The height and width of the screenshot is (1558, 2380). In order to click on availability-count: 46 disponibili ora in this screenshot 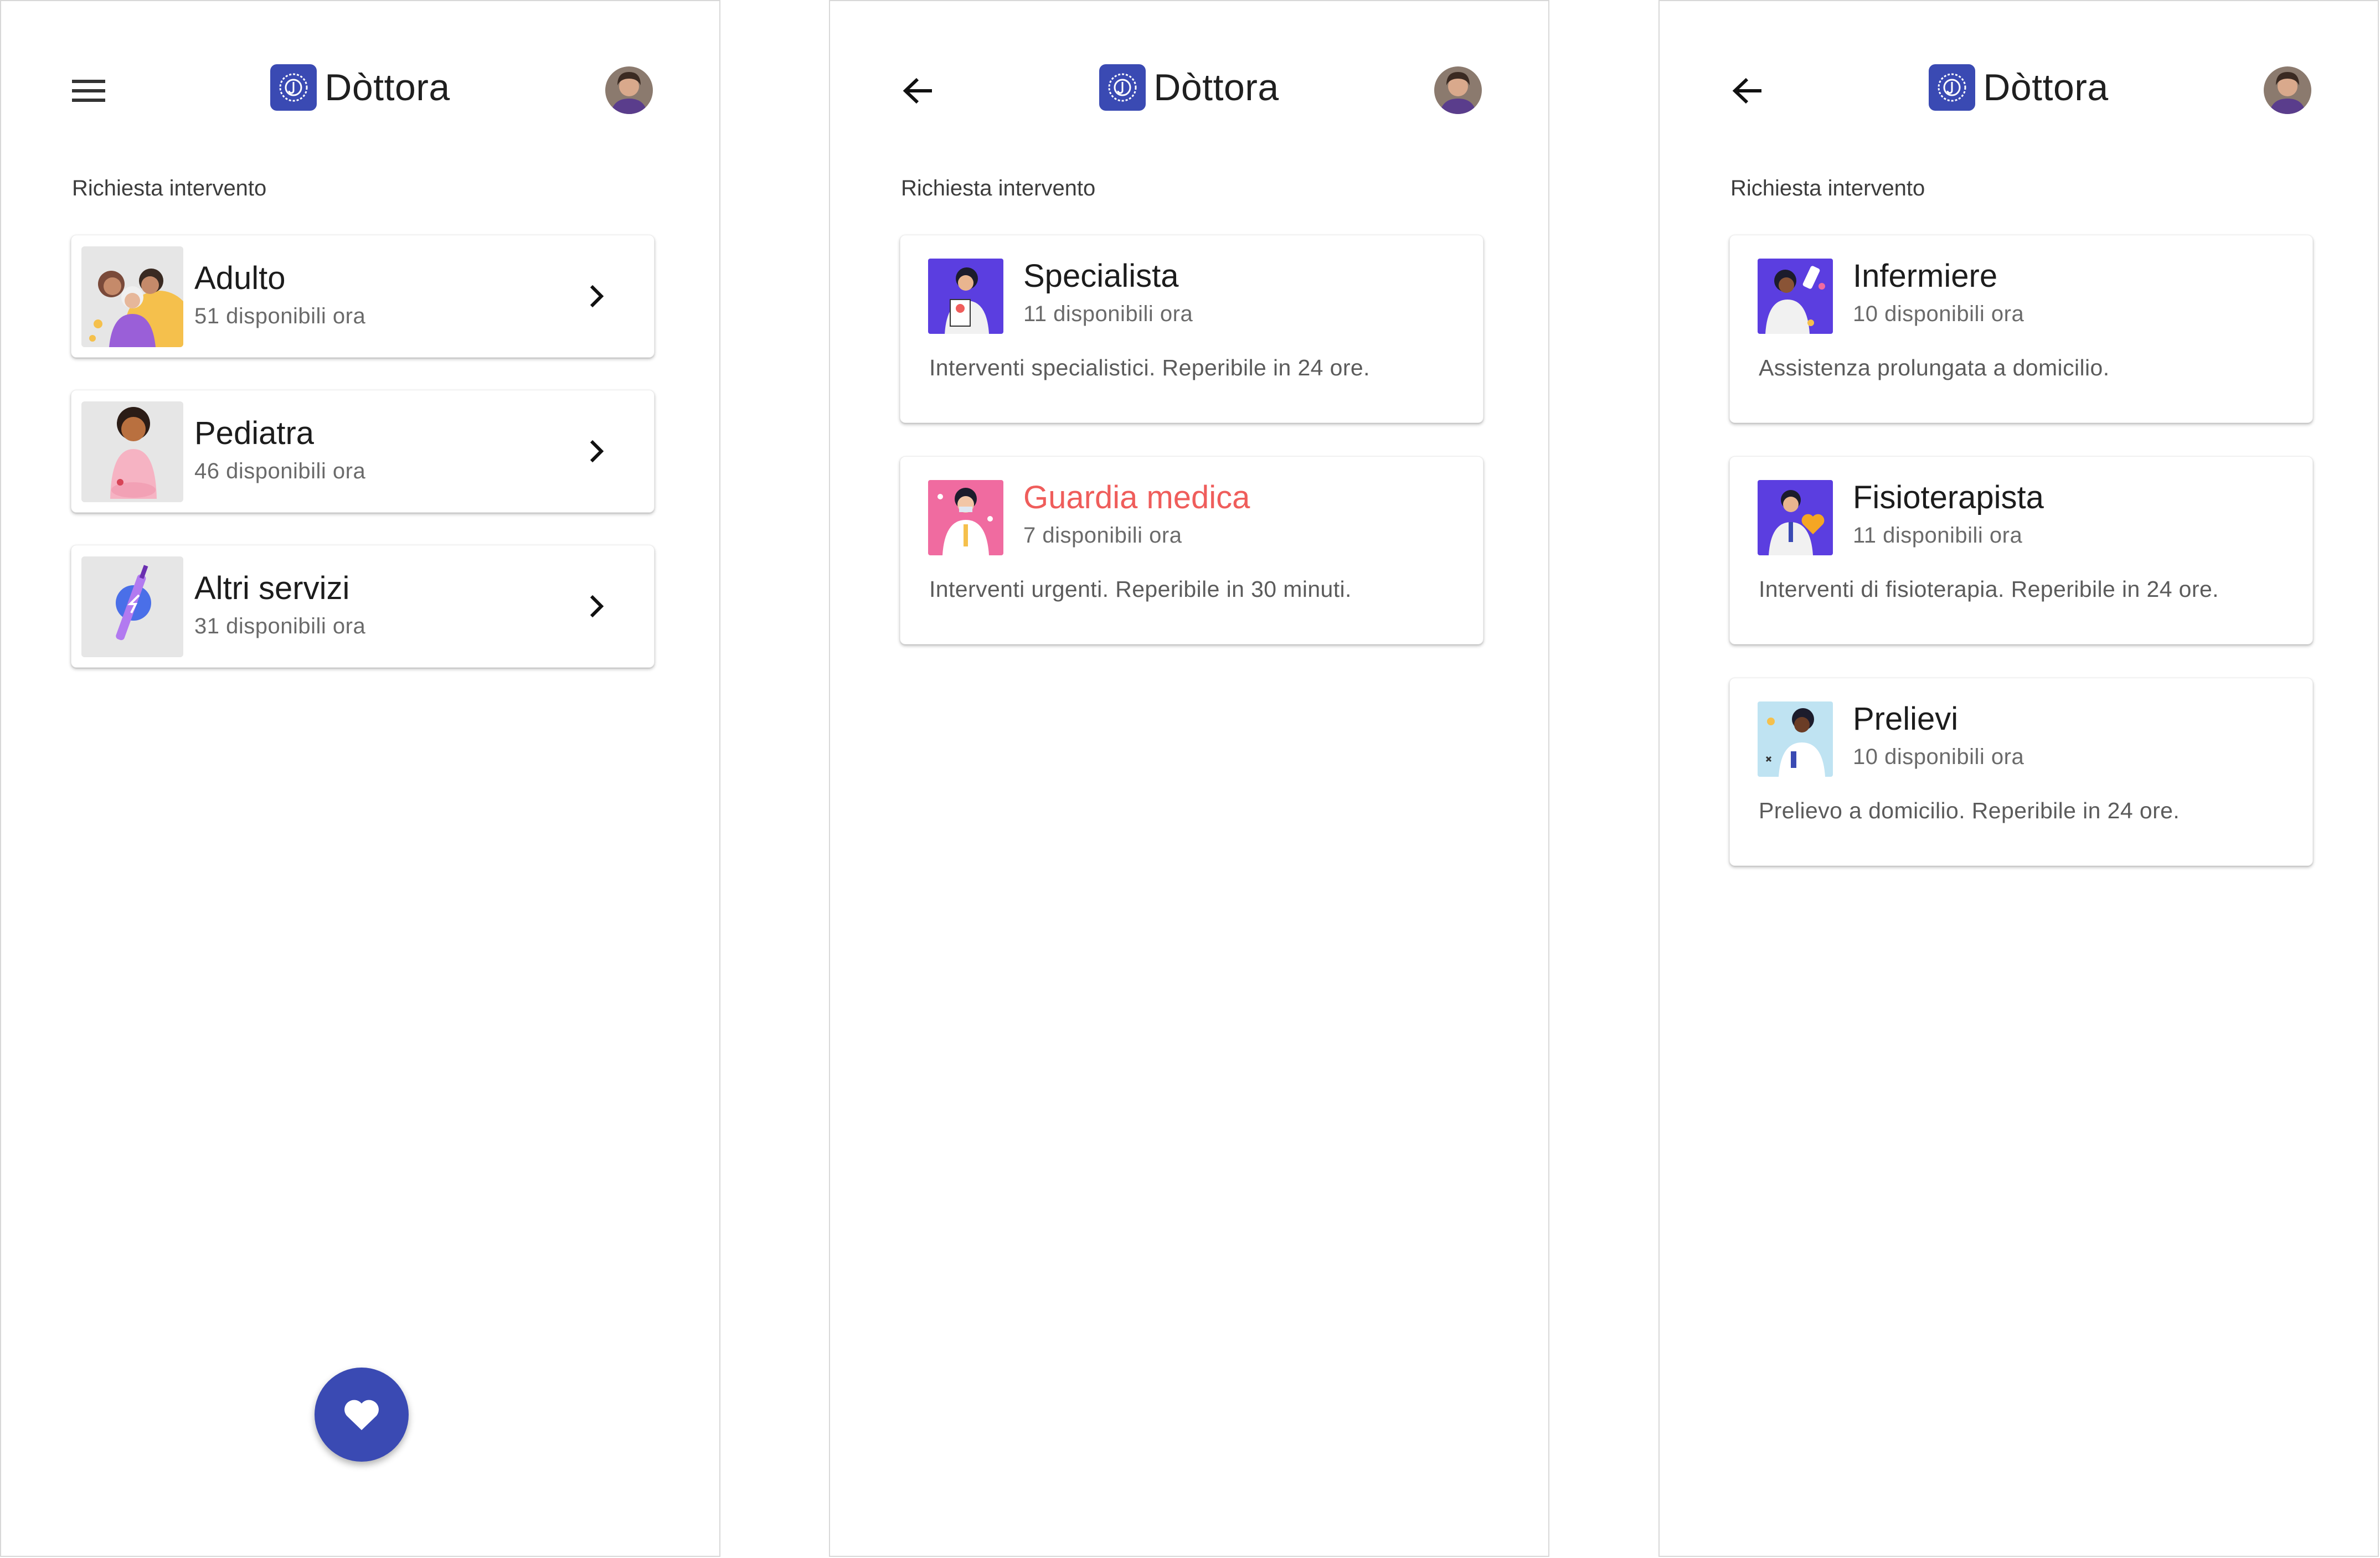, I will do `click(280, 471)`.